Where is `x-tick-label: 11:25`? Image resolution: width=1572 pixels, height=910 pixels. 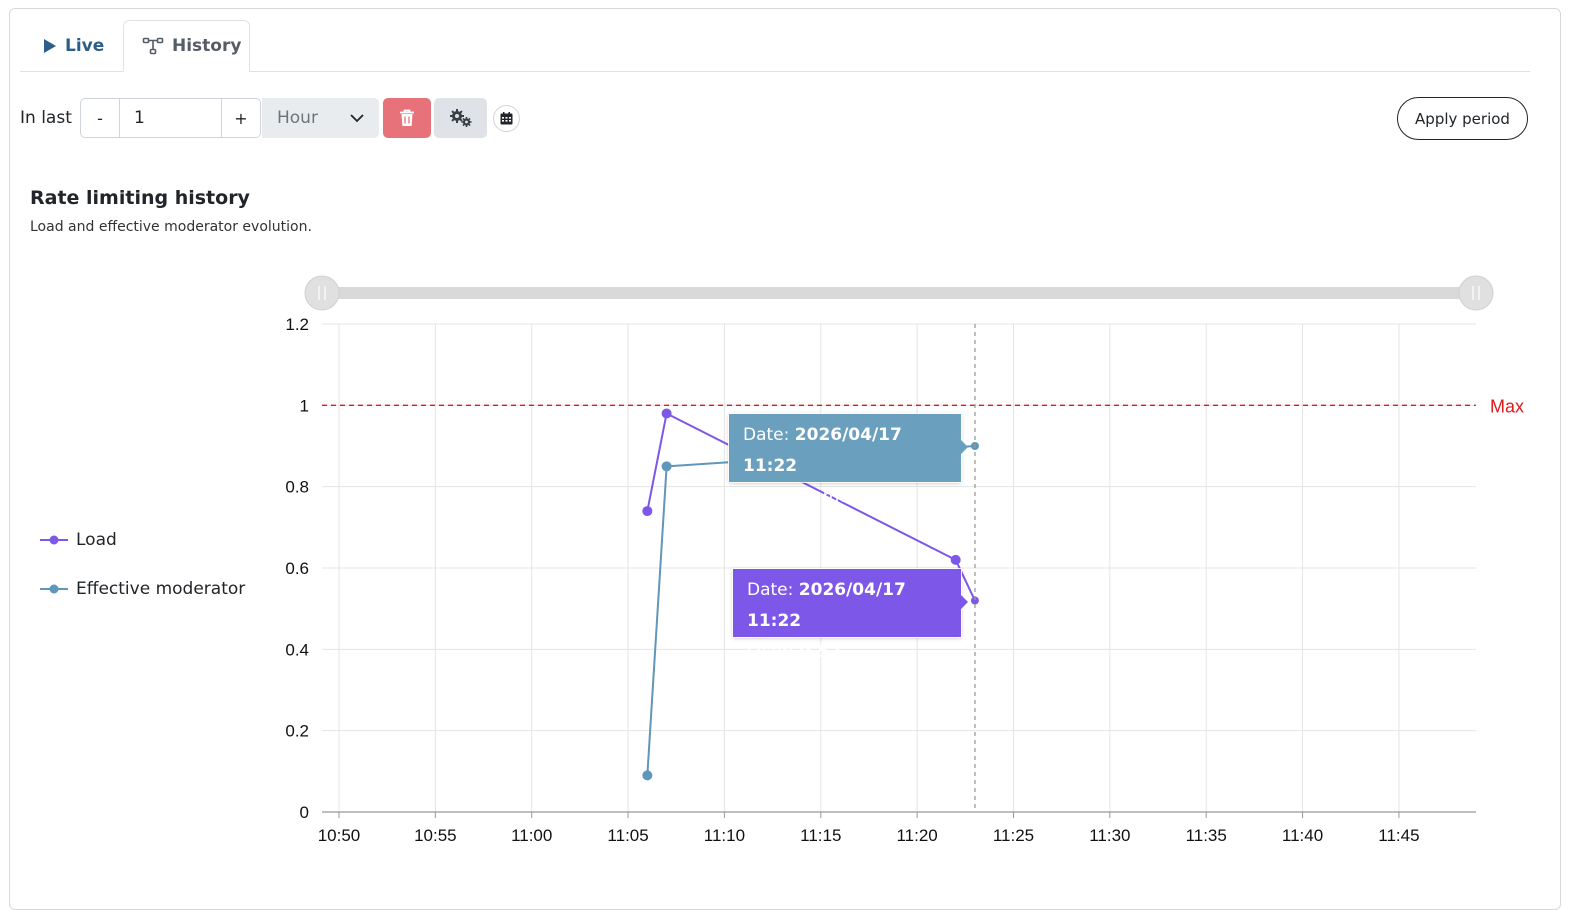 x-tick-label: 11:25 is located at coordinates (1013, 835).